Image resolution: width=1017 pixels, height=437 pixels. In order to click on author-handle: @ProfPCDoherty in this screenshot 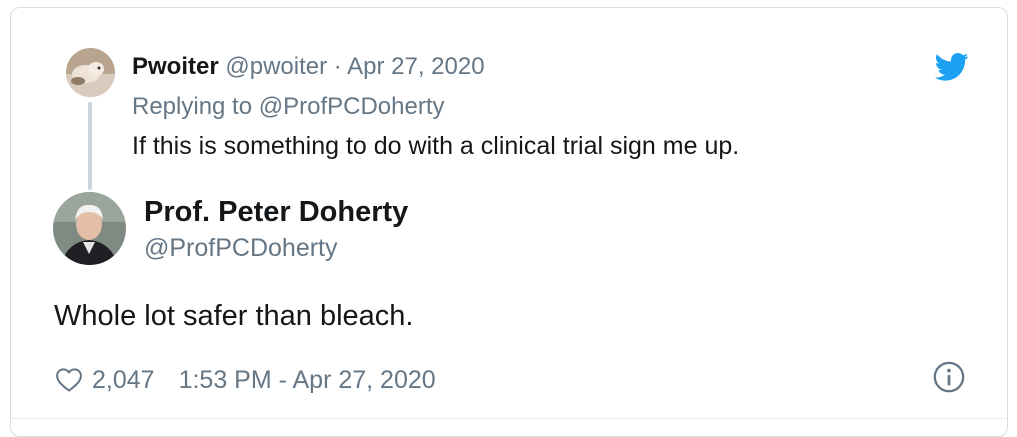, I will do `click(241, 248)`.